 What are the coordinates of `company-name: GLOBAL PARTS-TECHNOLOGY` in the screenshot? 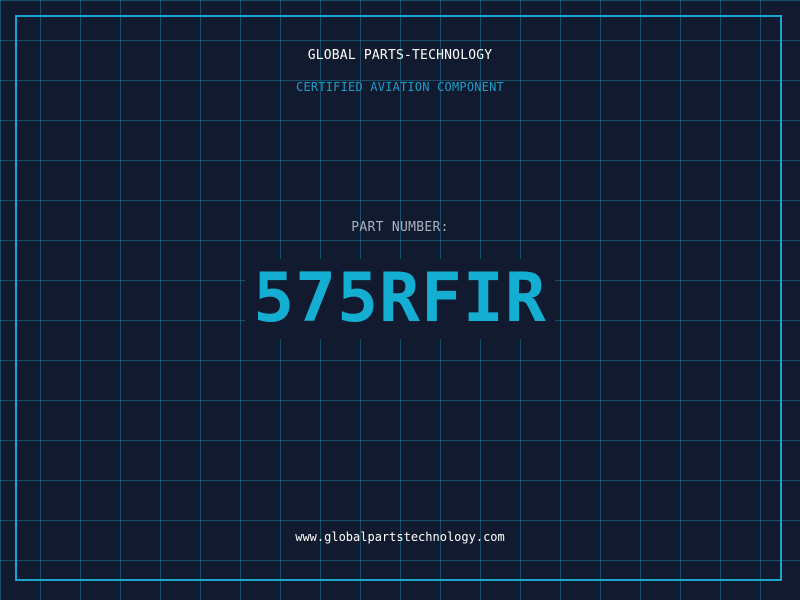 It's located at (400, 55).